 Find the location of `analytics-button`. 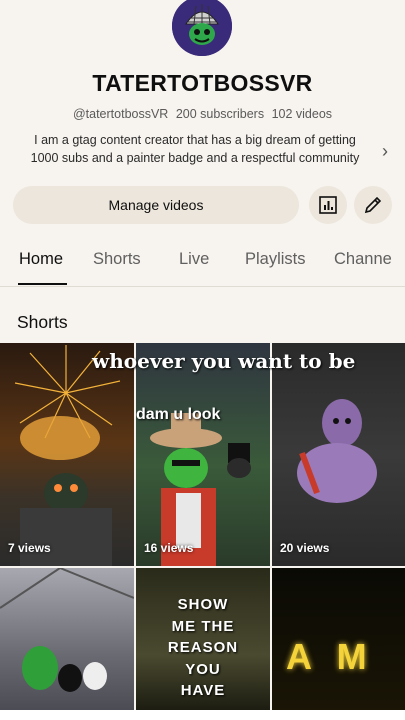

analytics-button is located at coordinates (328, 205).